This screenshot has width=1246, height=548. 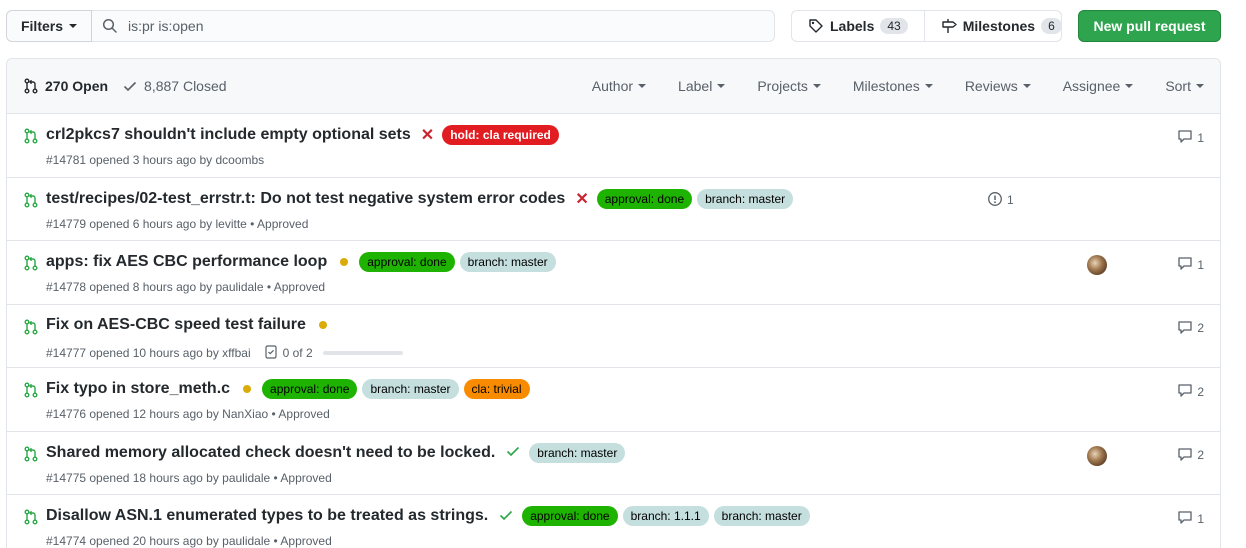 What do you see at coordinates (41, 26) in the screenshot?
I see `filters-label: Filters` at bounding box center [41, 26].